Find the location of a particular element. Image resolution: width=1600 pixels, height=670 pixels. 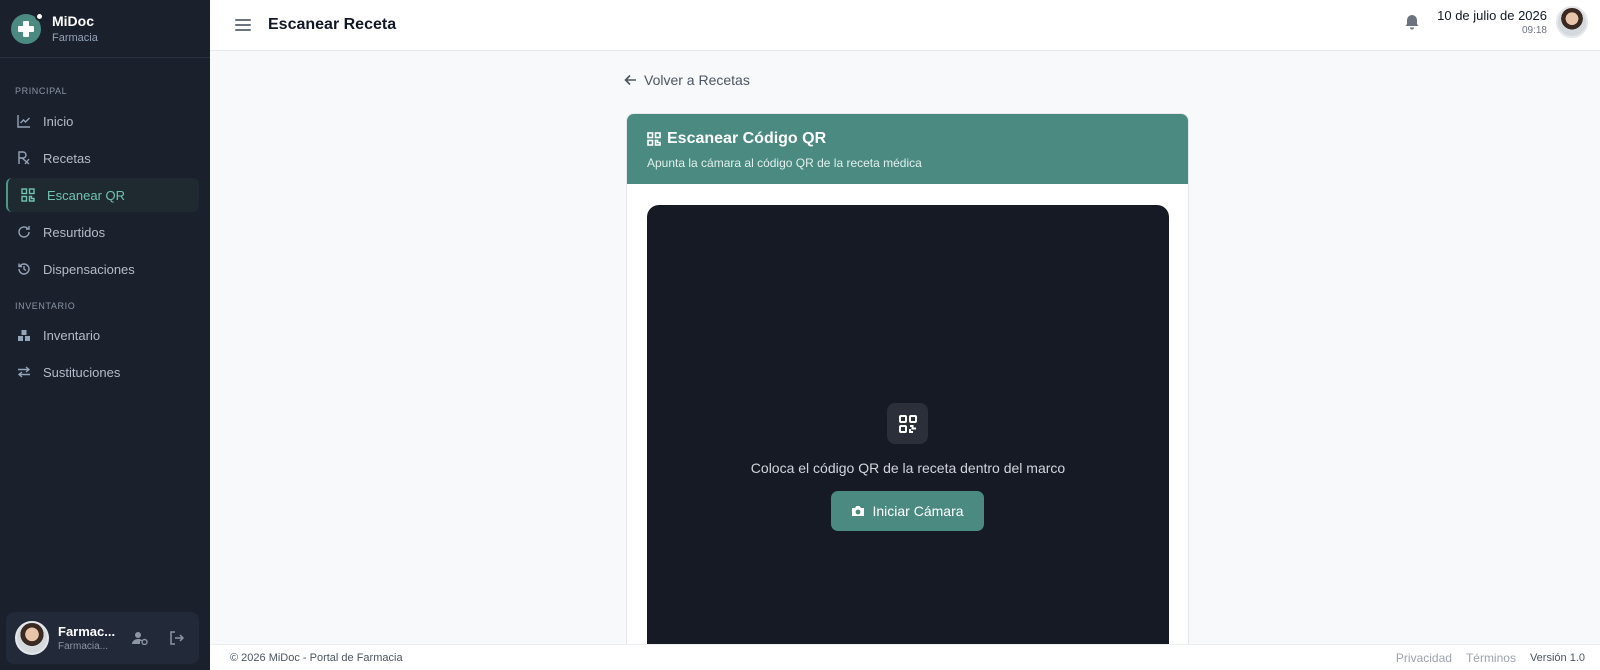

history-icon is located at coordinates (24, 269).